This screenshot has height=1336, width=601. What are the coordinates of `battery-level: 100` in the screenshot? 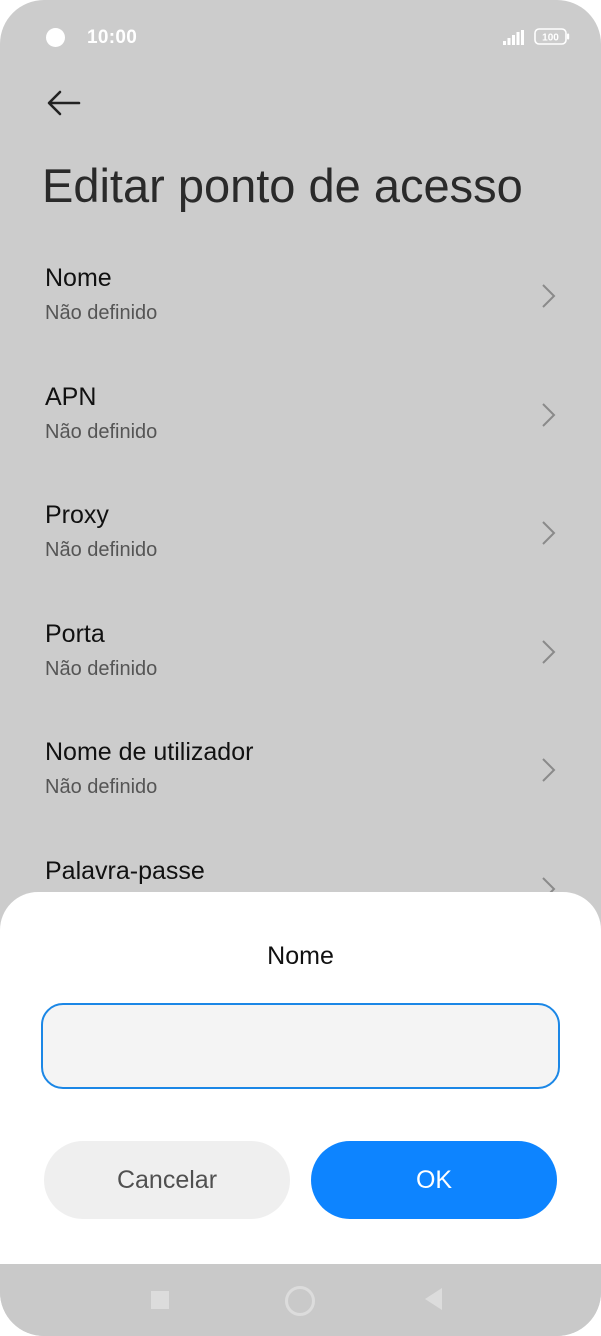 It's located at (550, 38).